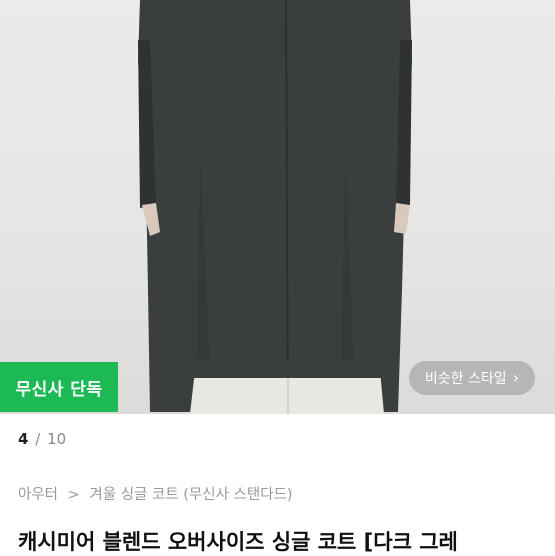 The width and height of the screenshot is (555, 556). Describe the element at coordinates (23, 439) in the screenshot. I see `pager-current: 4` at that location.